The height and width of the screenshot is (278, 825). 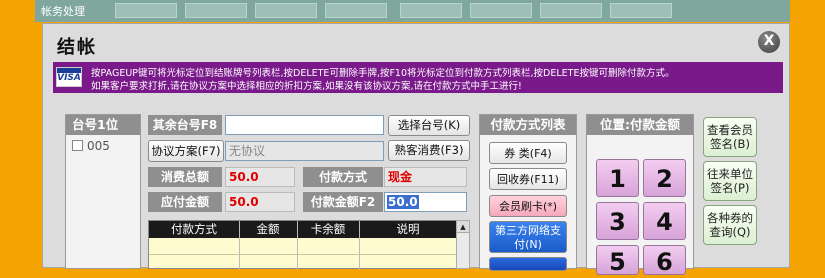 What do you see at coordinates (98, 146) in the screenshot?
I see `table-item-label: 005` at bounding box center [98, 146].